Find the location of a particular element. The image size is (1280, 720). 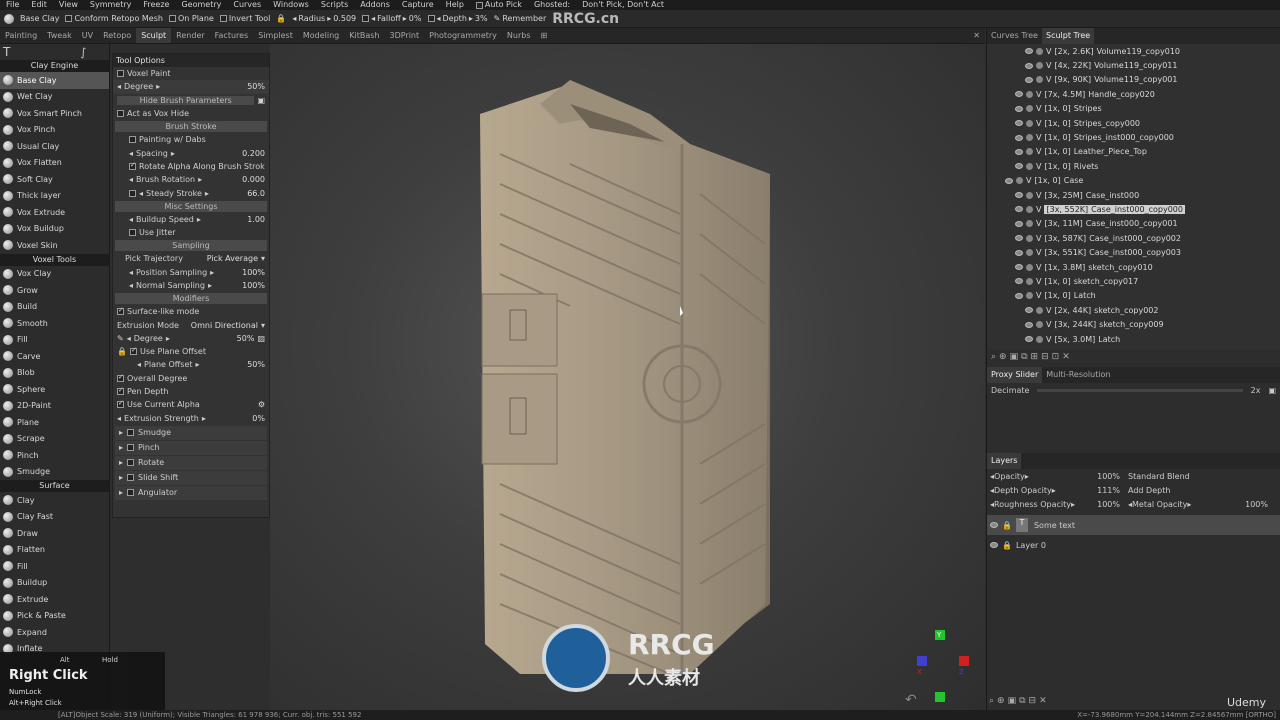

tab-layers: Layers is located at coordinates (1004, 461).